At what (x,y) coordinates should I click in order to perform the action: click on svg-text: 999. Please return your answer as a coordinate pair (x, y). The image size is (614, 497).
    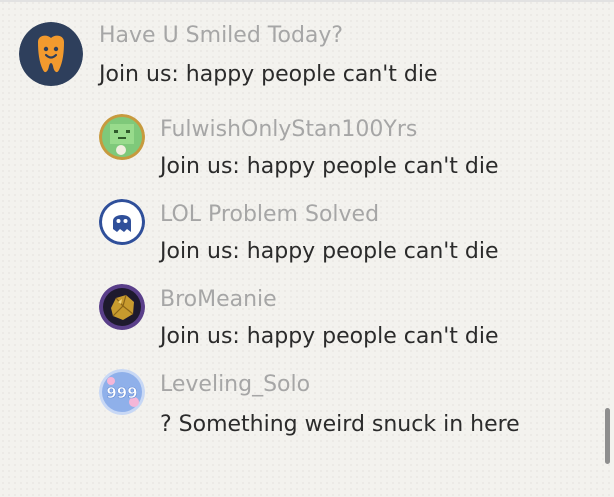
    Looking at the image, I should click on (121, 393).